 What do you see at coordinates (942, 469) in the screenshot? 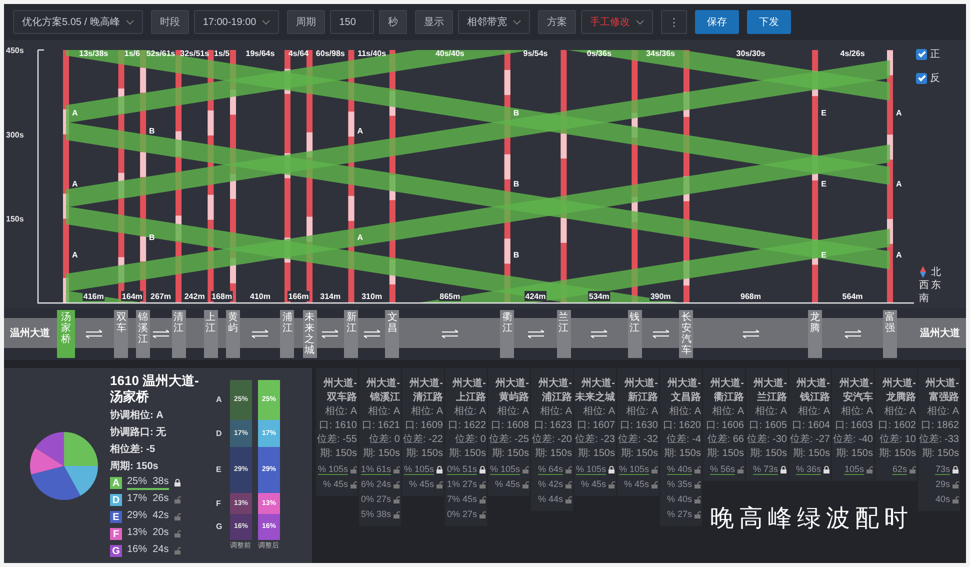
I see `phase-timing: 73s` at bounding box center [942, 469].